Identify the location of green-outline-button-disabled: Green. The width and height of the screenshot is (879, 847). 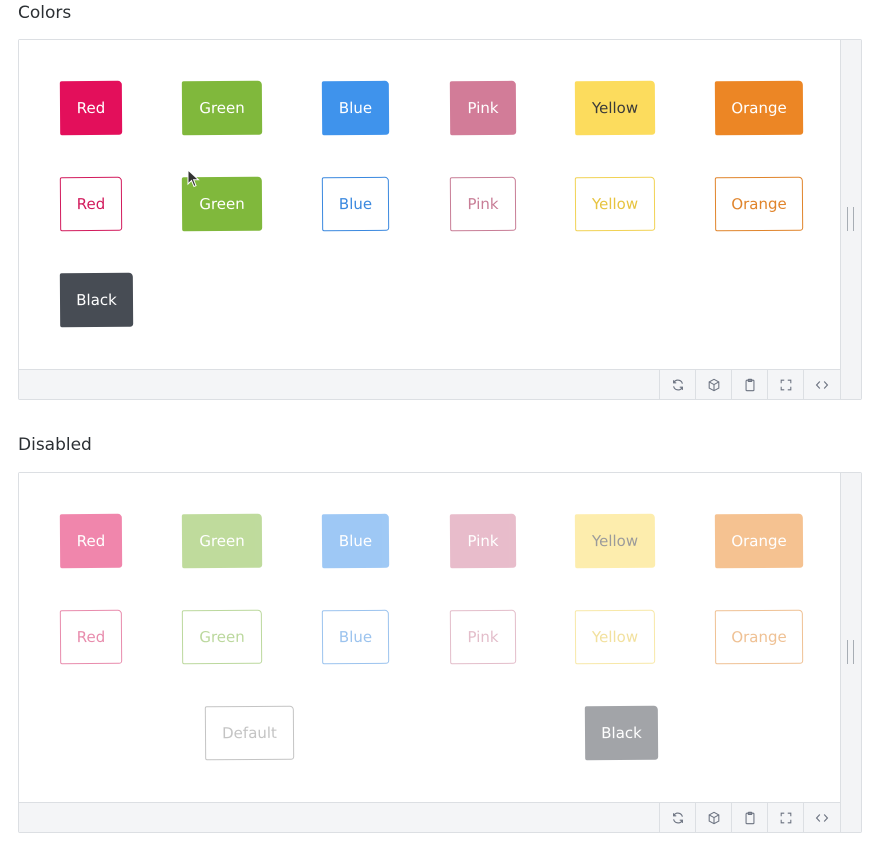
(222, 637).